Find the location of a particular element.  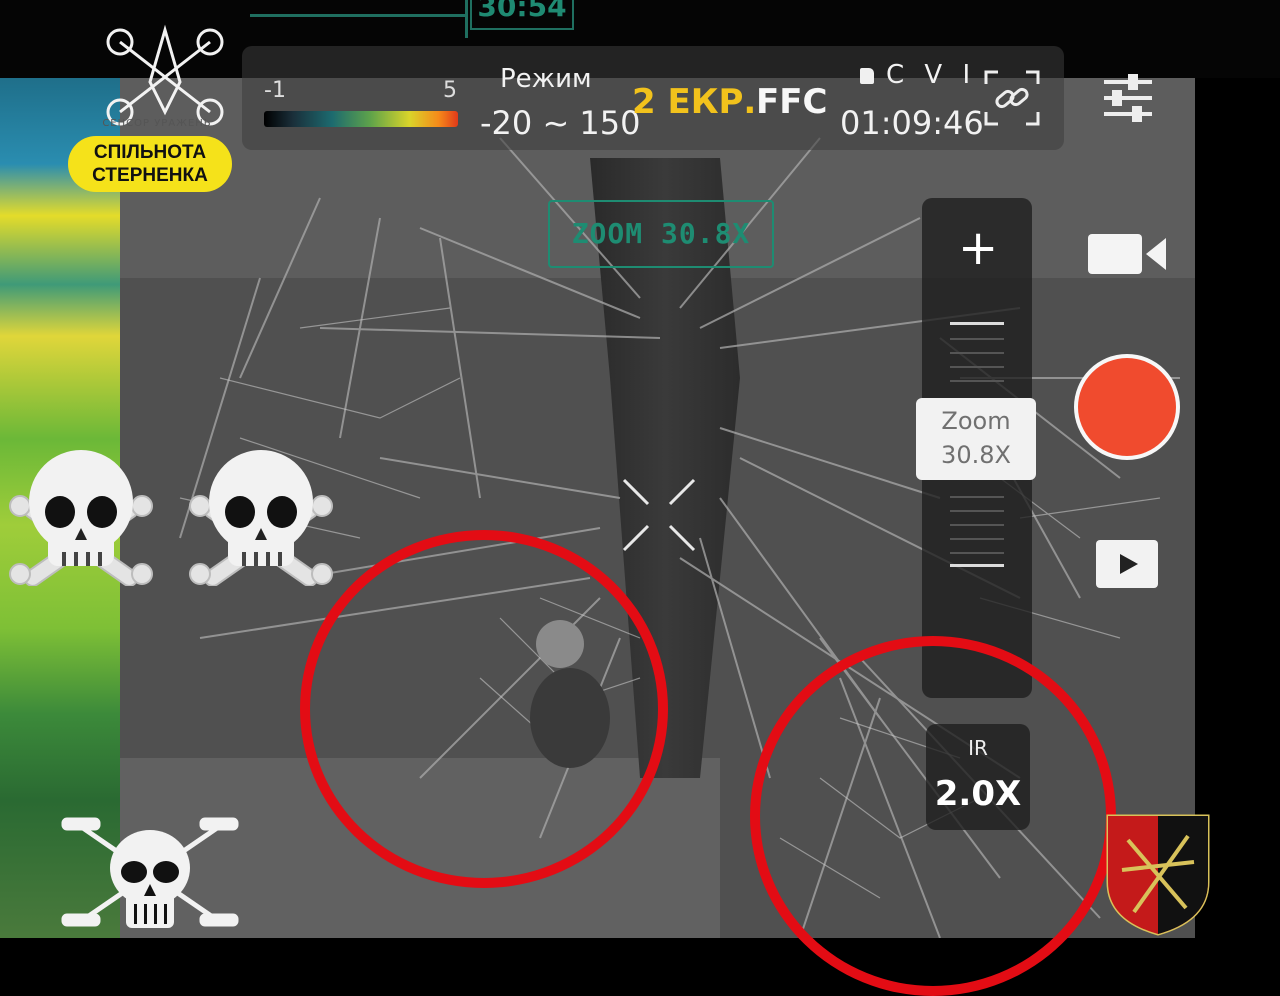

play-icon is located at coordinates (1127, 564).